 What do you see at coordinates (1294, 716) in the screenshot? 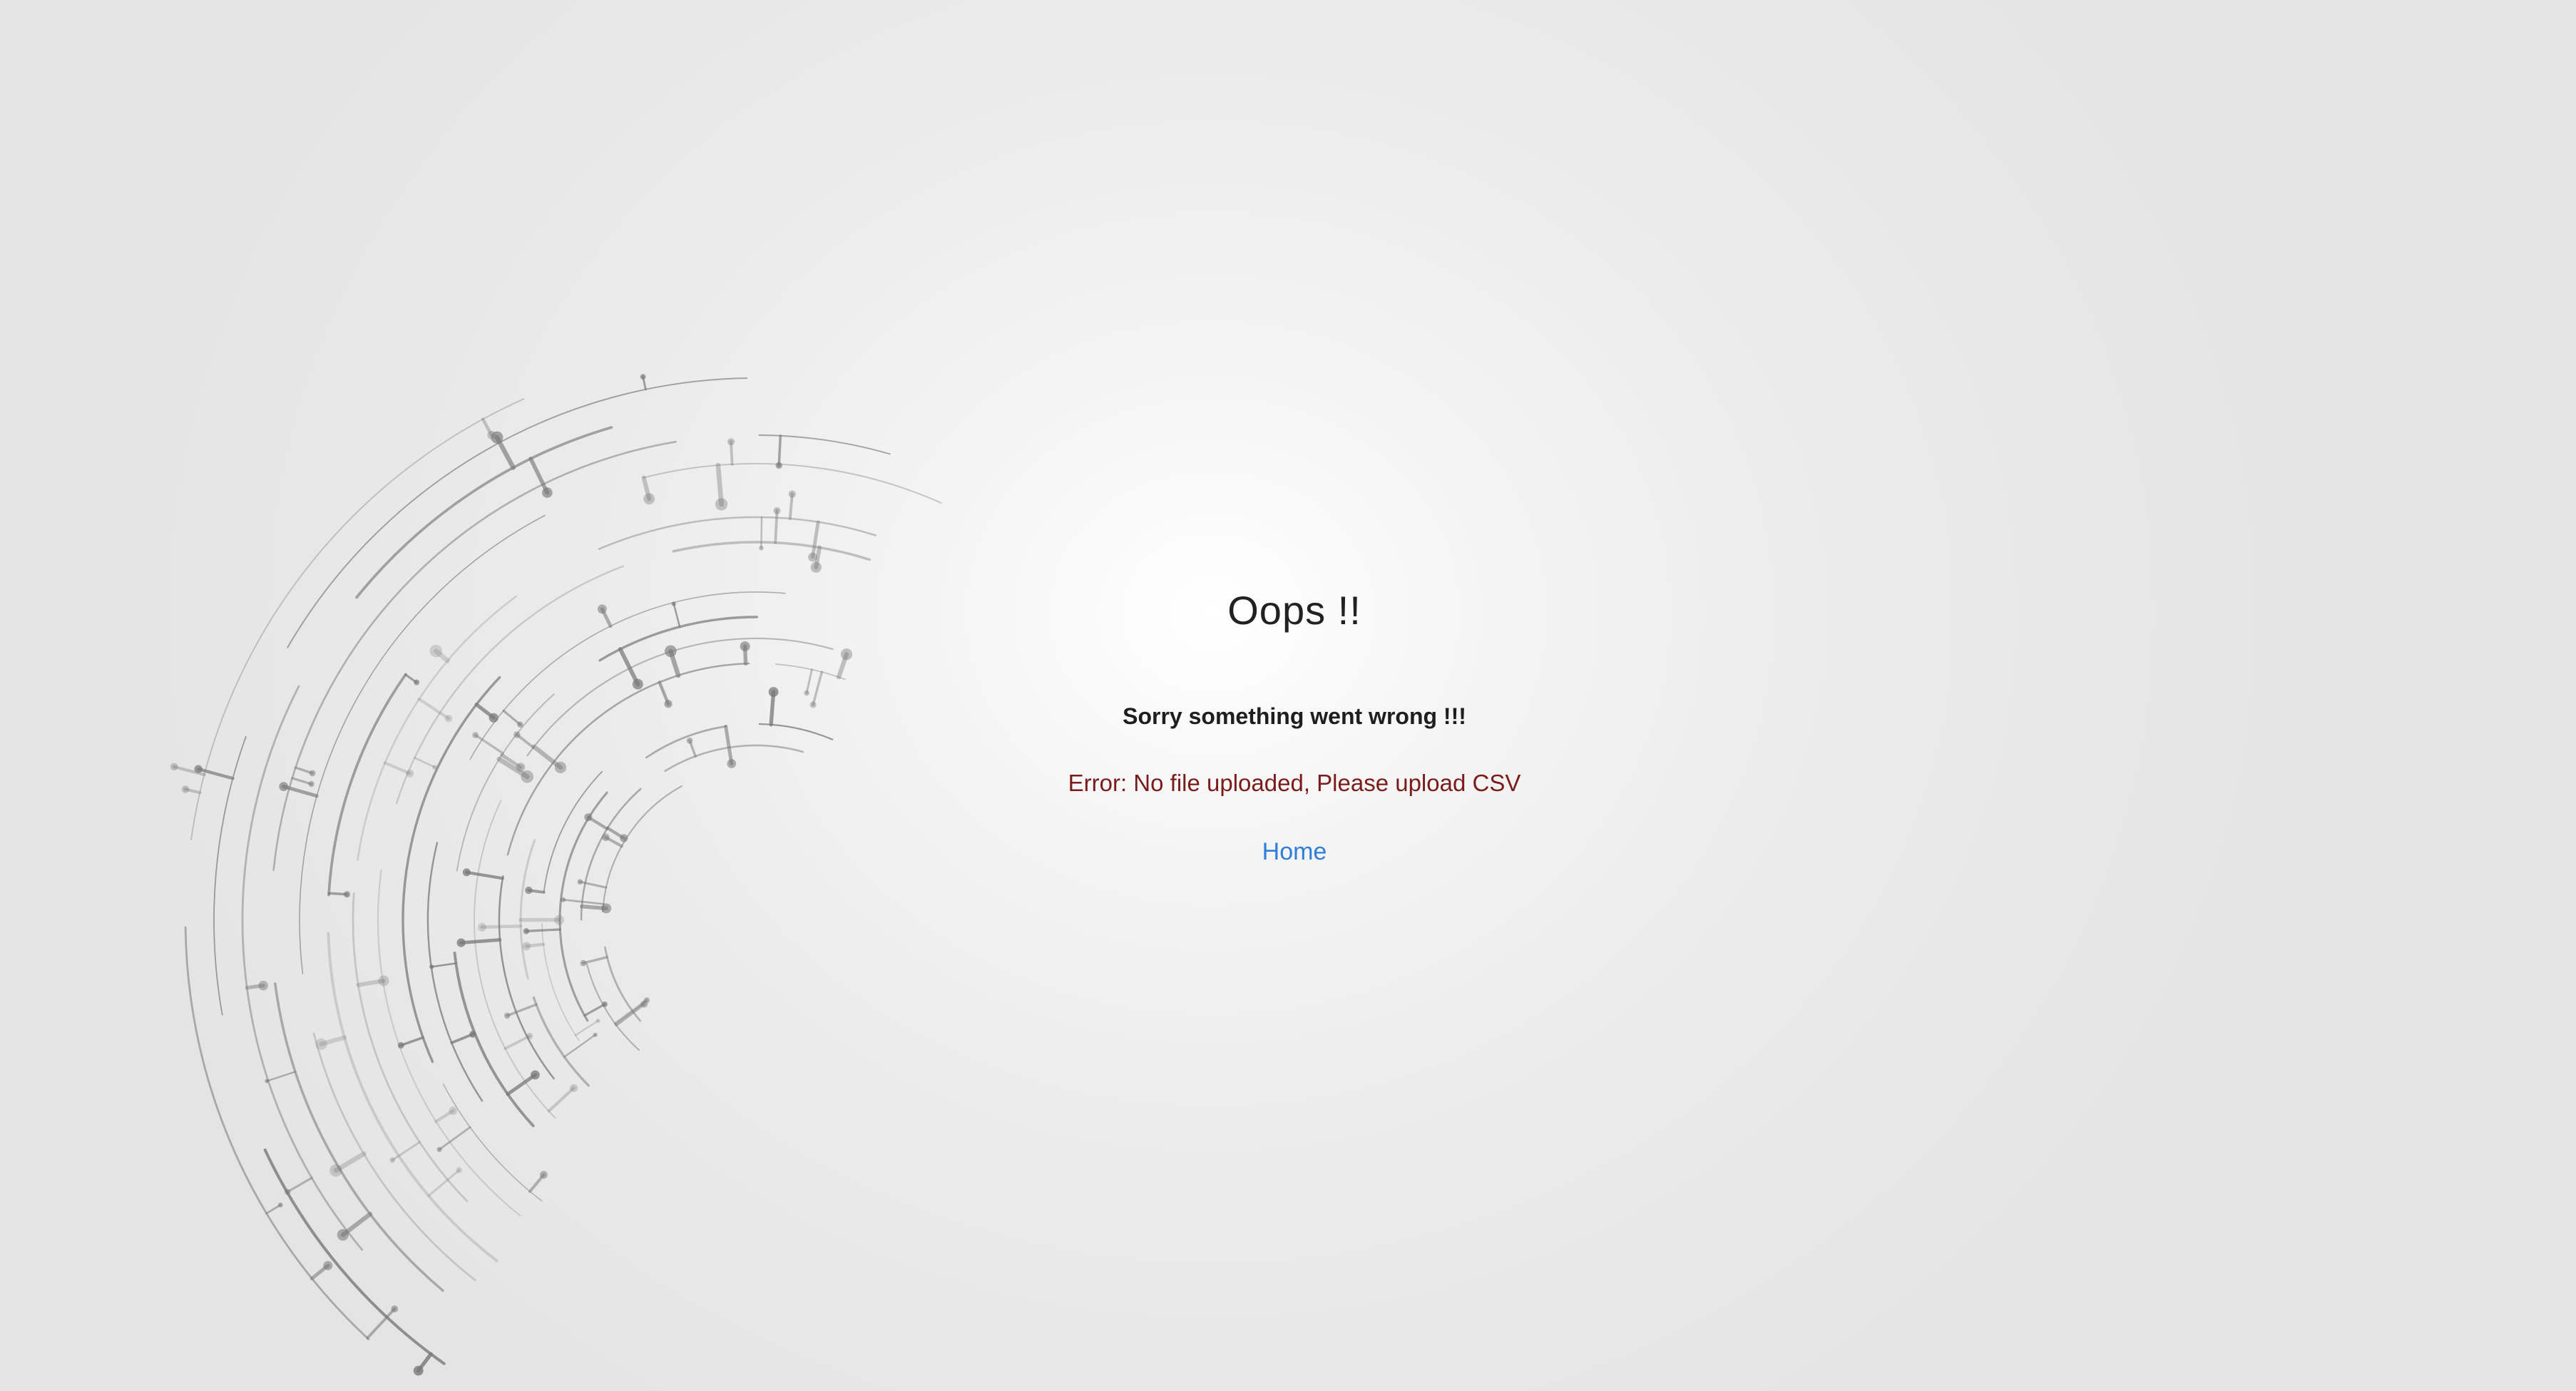
I see `error-message: Sorry something went wrong !!!` at bounding box center [1294, 716].